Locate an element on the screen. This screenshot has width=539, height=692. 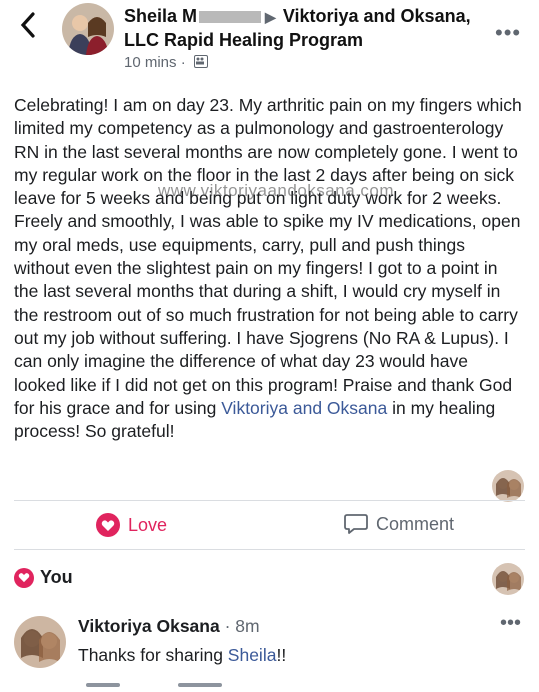
group-link: Viktoriya and Oksana is located at coordinates (304, 408).